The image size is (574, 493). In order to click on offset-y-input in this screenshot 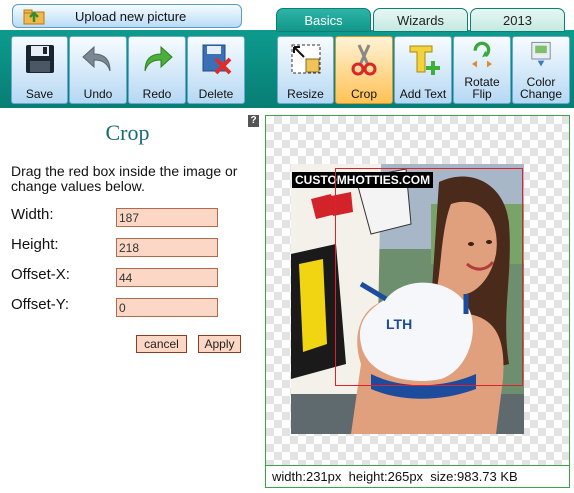, I will do `click(167, 307)`.